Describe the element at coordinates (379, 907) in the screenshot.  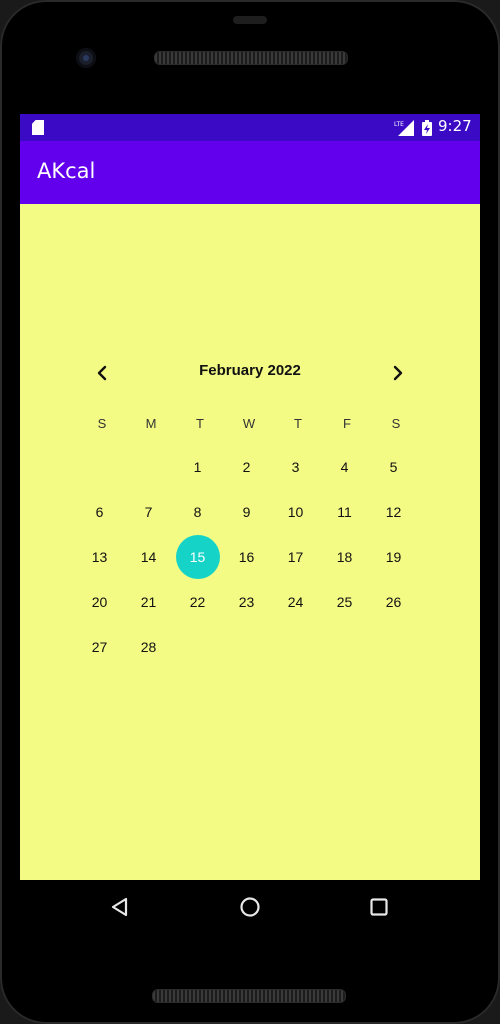
I see `recent-apps-icon` at that location.